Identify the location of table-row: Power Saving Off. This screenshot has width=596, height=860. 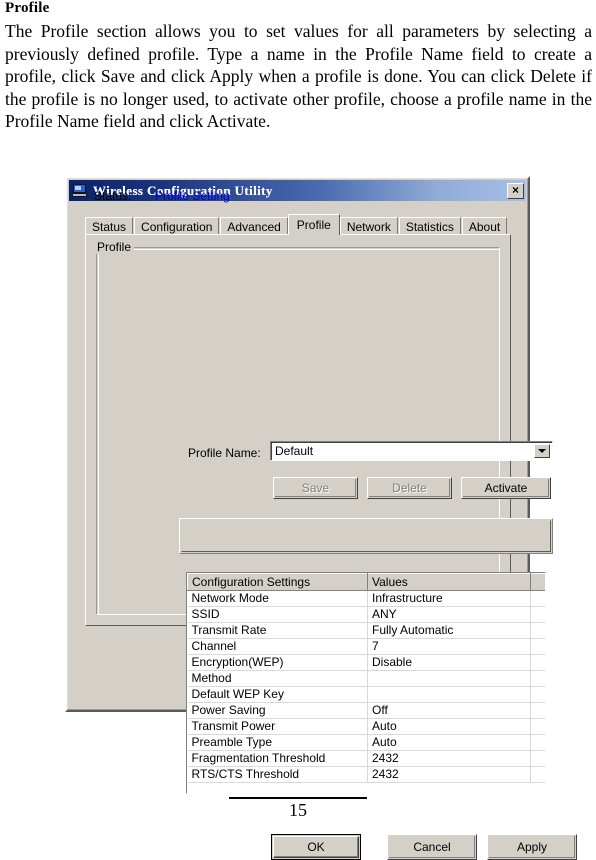
(366, 710).